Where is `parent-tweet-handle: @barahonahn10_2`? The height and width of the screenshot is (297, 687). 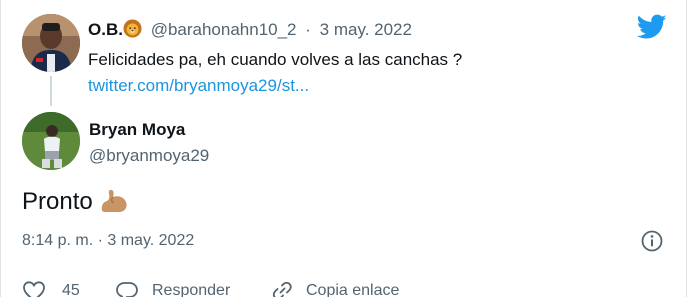
parent-tweet-handle: @barahonahn10_2 is located at coordinates (224, 29).